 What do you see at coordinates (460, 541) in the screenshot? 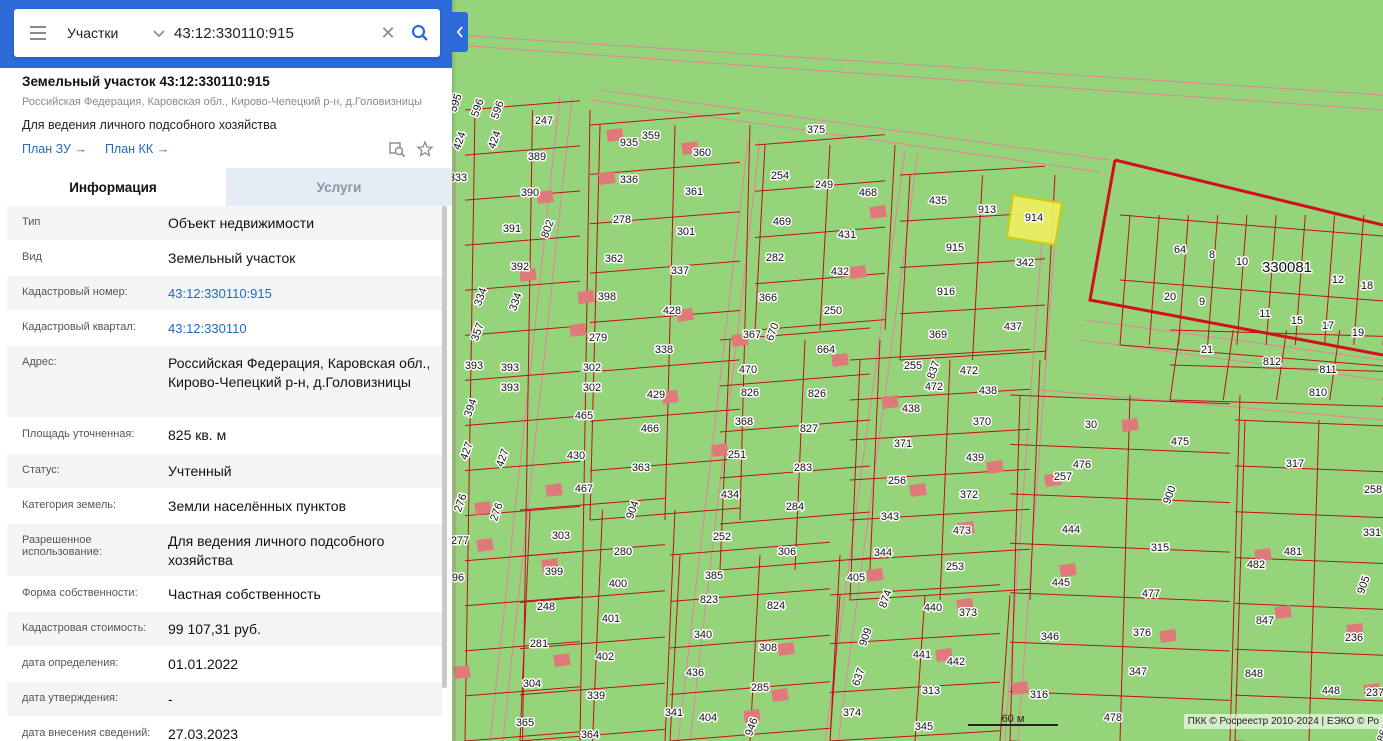
I see `plot-label: 277` at bounding box center [460, 541].